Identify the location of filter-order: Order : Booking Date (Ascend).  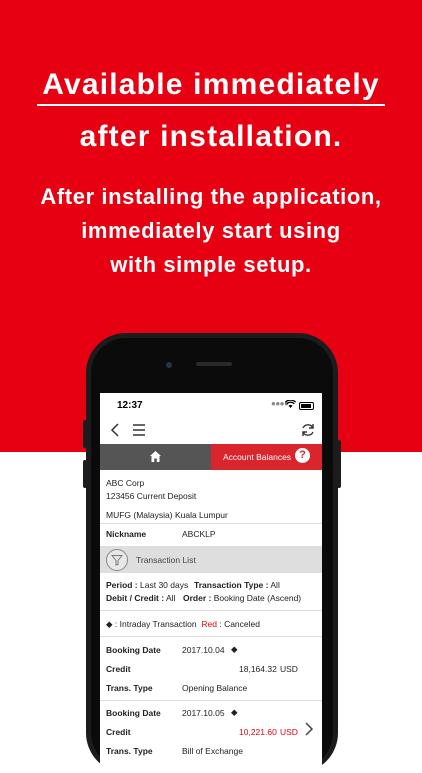
(242, 598).